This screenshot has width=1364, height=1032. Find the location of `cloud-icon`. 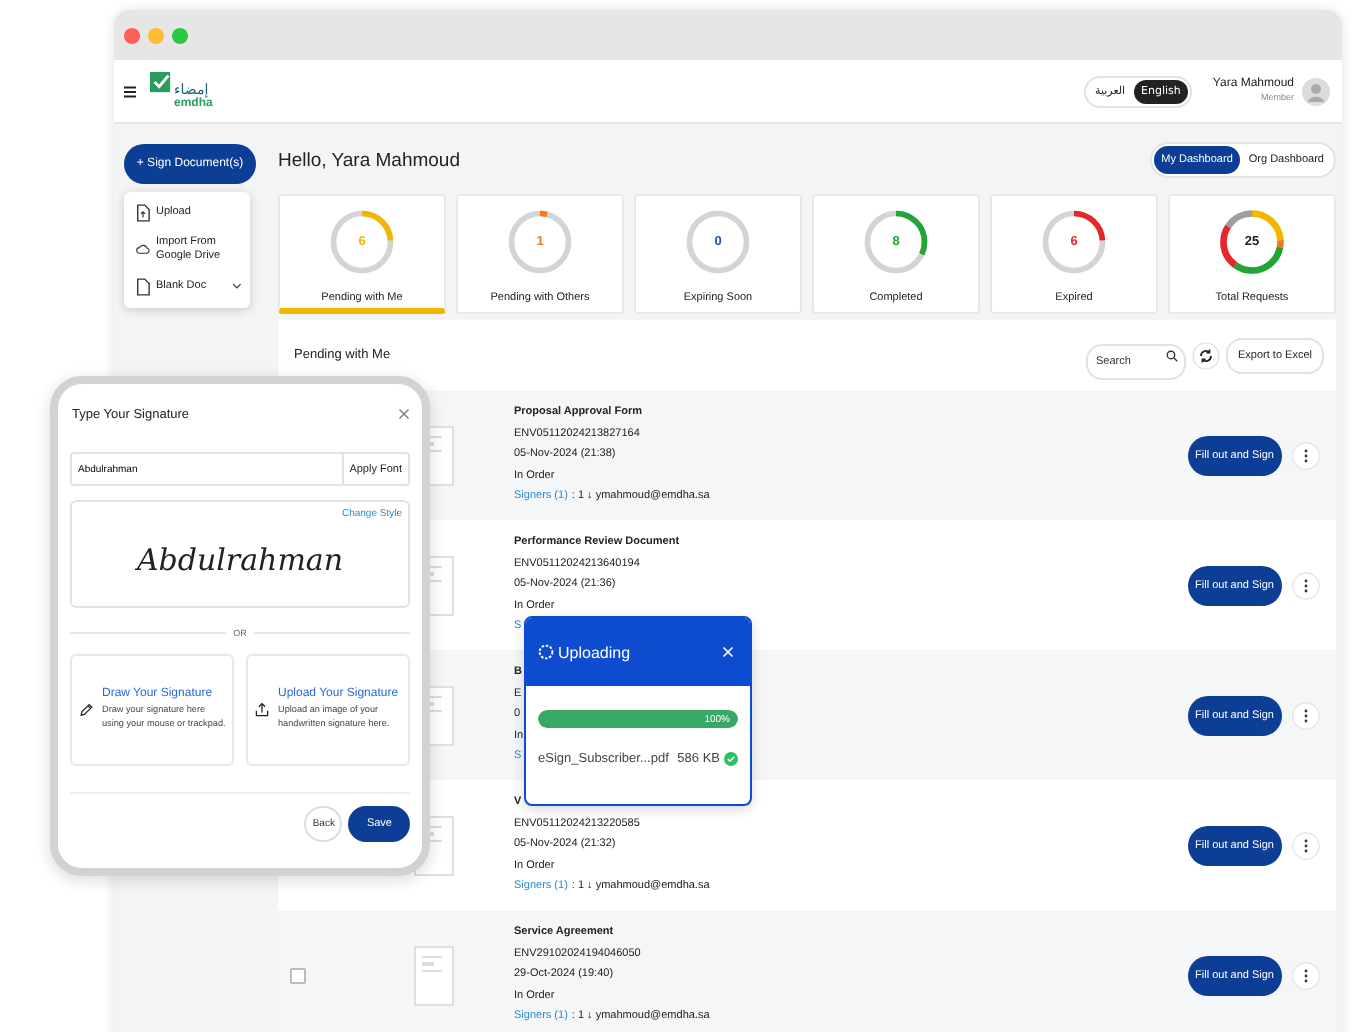

cloud-icon is located at coordinates (143, 249).